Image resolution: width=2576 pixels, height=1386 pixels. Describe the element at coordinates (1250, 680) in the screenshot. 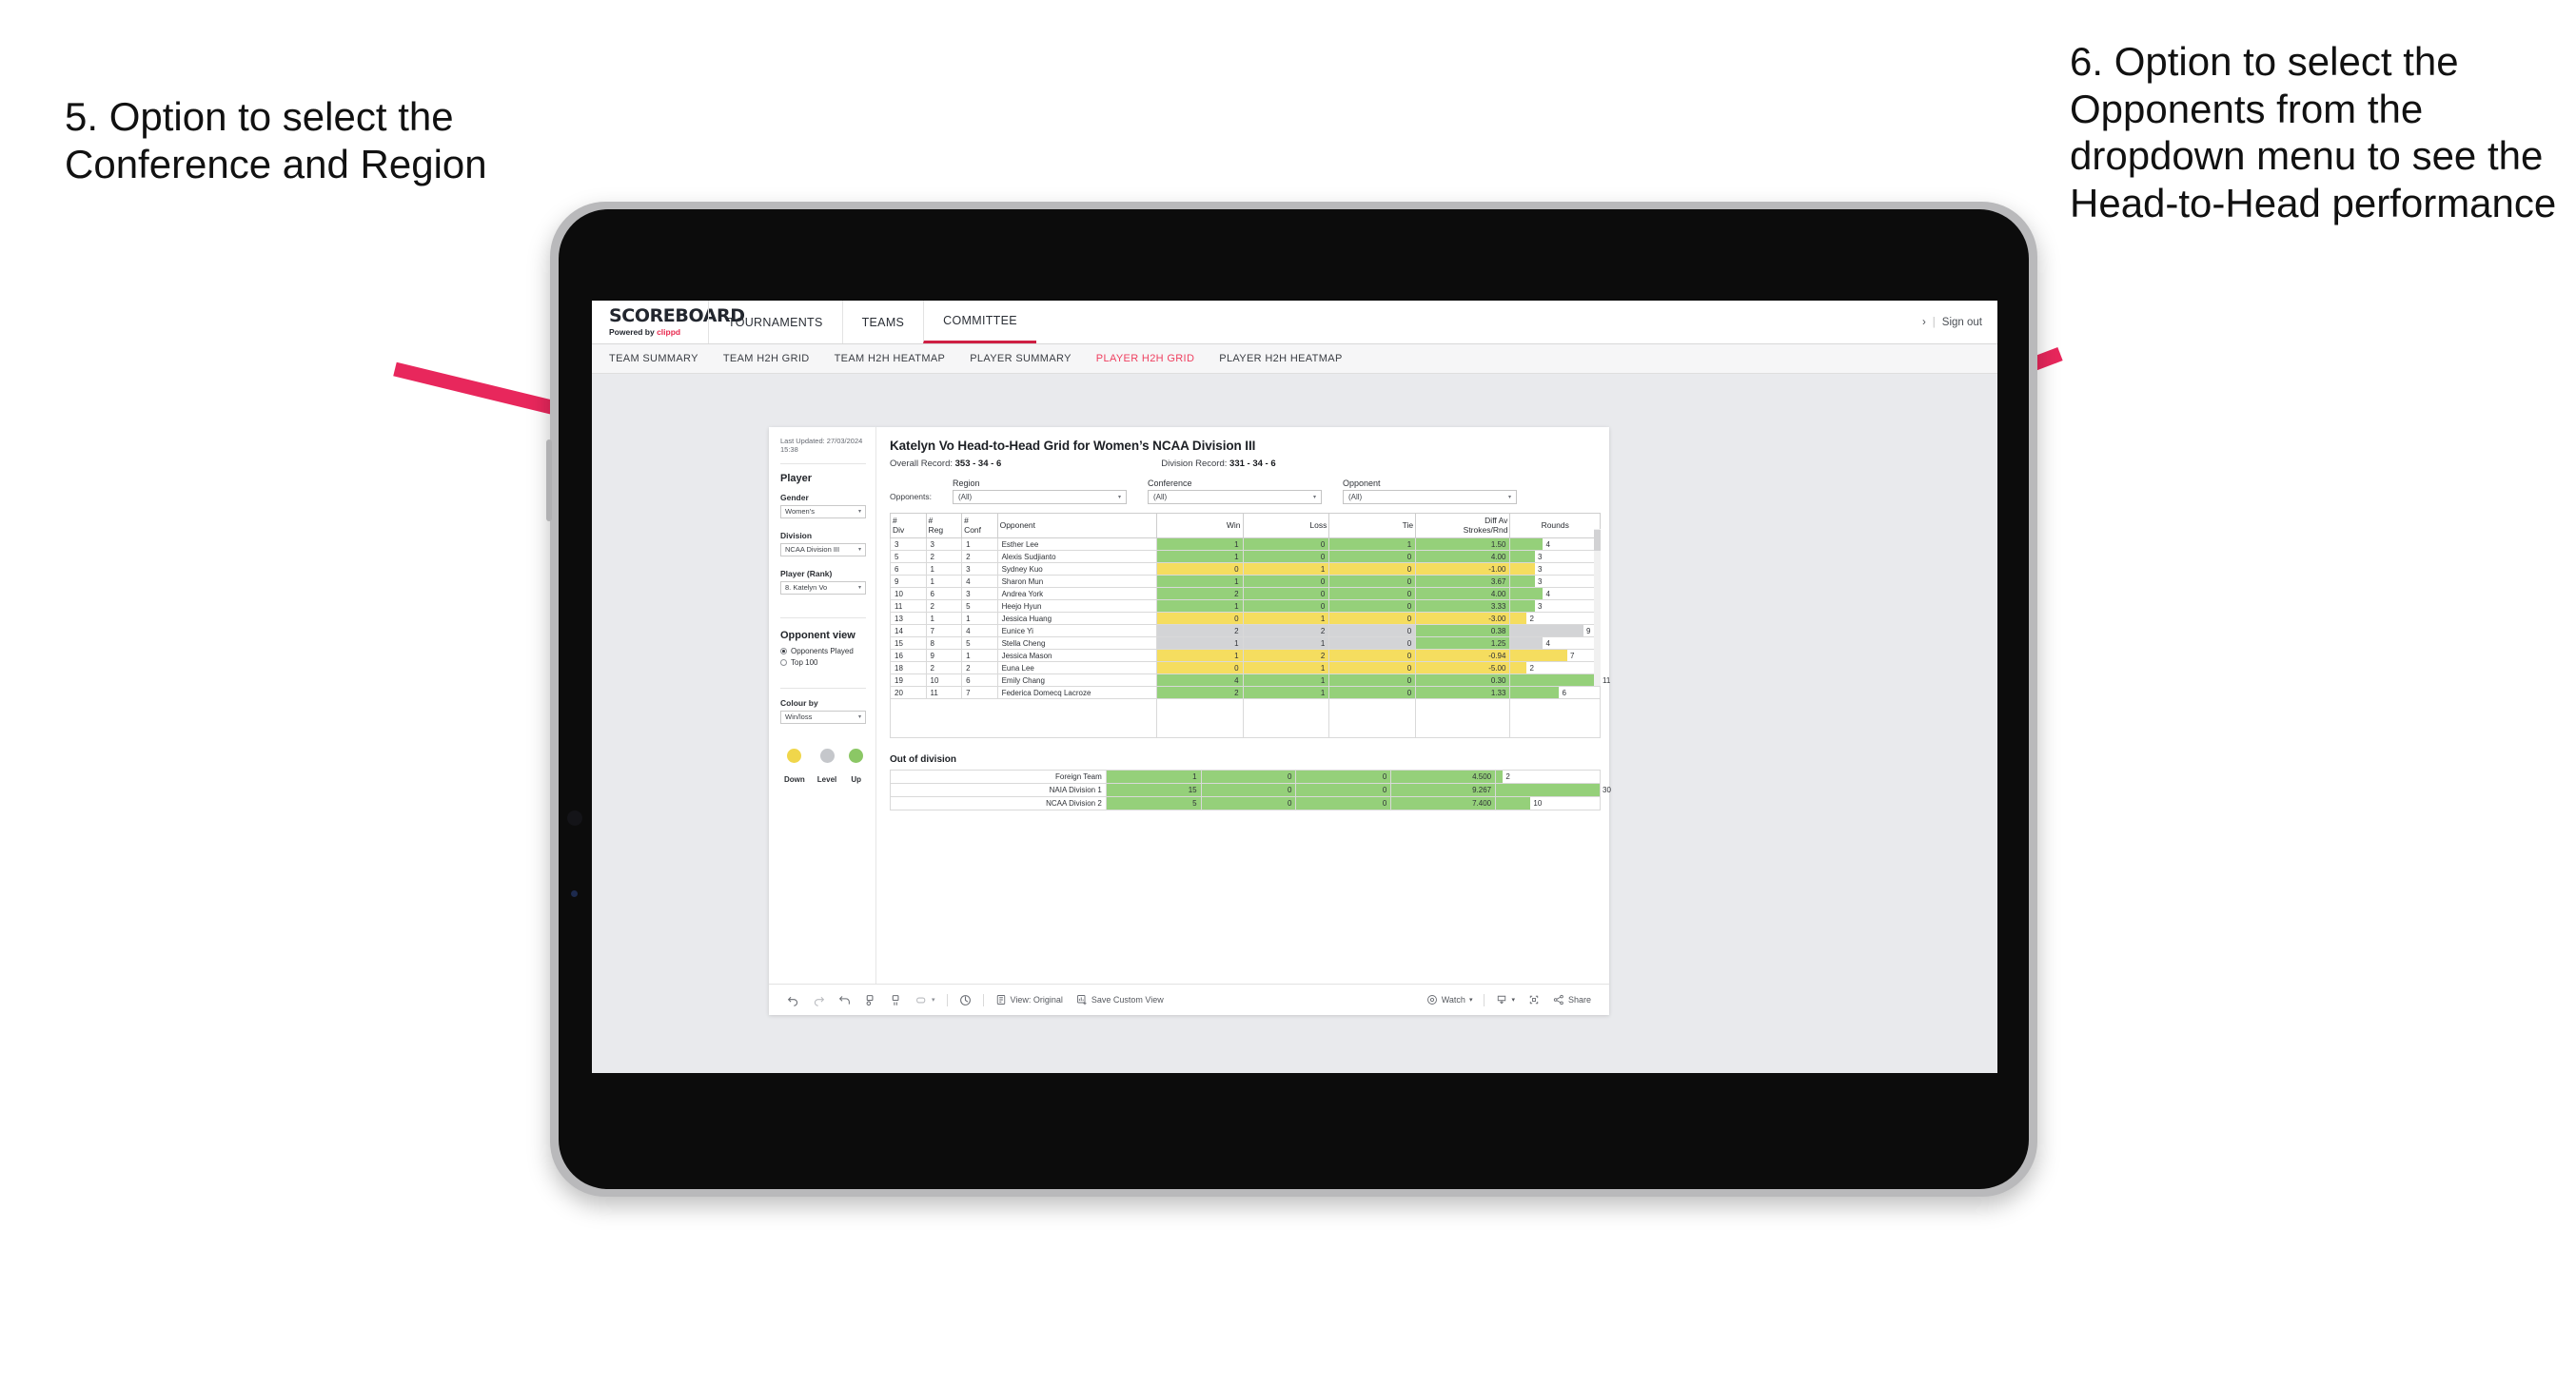

I see `table-row: 19 10 6 Emily Chang 4 1 0 0.30 11` at that location.